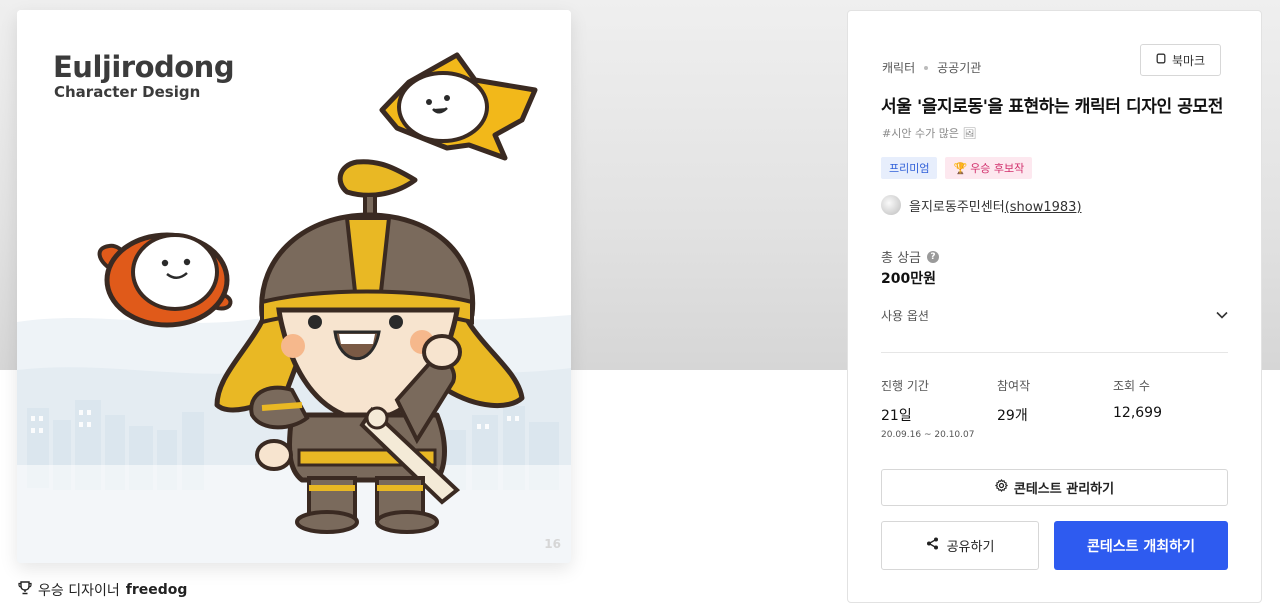 Image resolution: width=1280 pixels, height=610 pixels. Describe the element at coordinates (79, 591) in the screenshot. I see `winner-label: 우승 디자이너` at that location.